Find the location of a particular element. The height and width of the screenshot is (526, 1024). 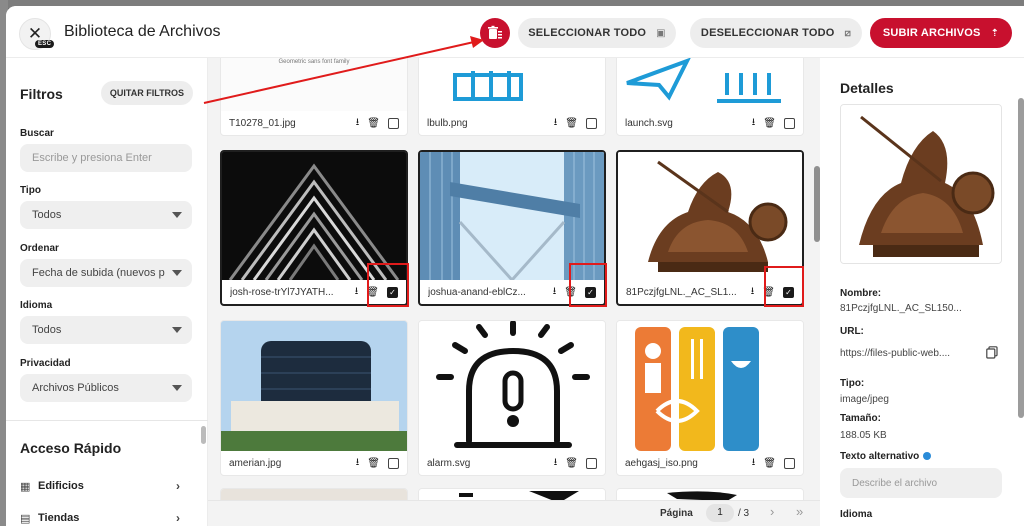

deselect-all-label: DESELECCIONAR TODO is located at coordinates (767, 33).